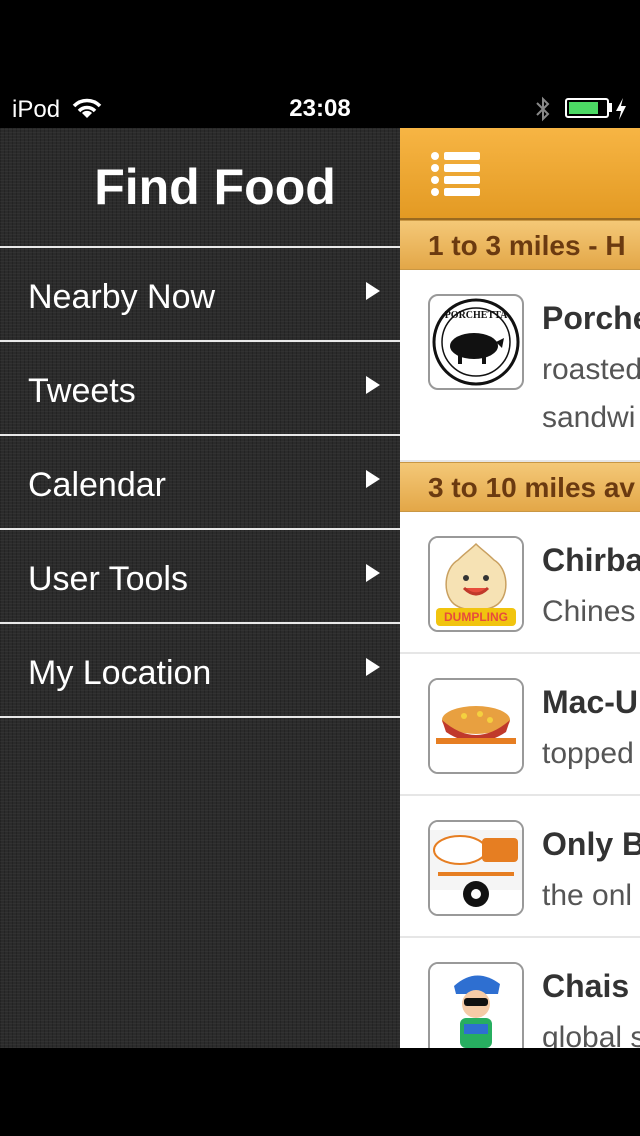  I want to click on menu-item-my-location: My Location, so click(200, 670).